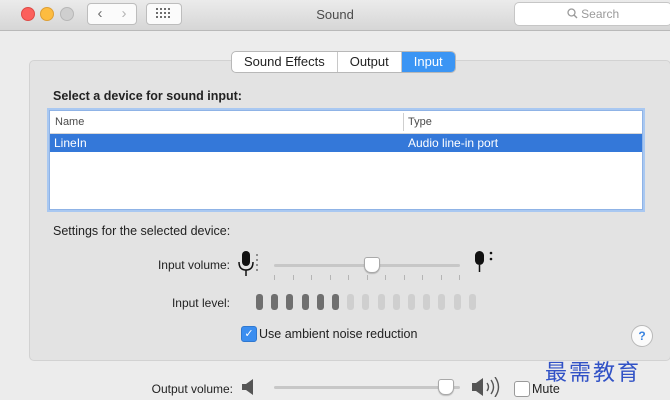 The height and width of the screenshot is (400, 670). What do you see at coordinates (248, 263) in the screenshot?
I see `microphone-low-icon` at bounding box center [248, 263].